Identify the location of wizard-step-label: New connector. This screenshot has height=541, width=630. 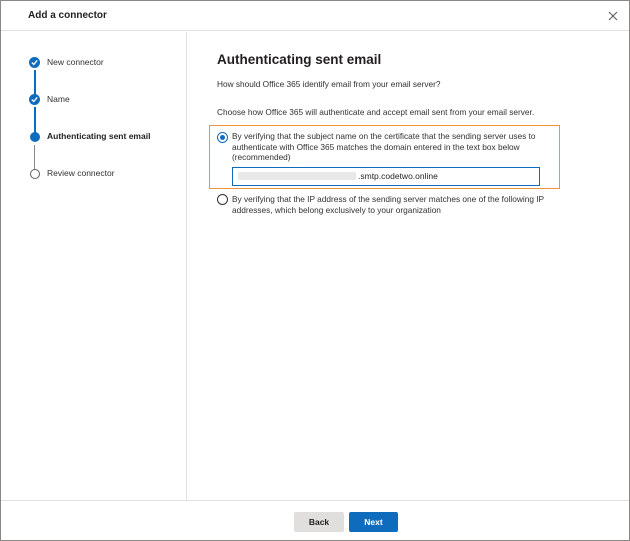
(75, 62).